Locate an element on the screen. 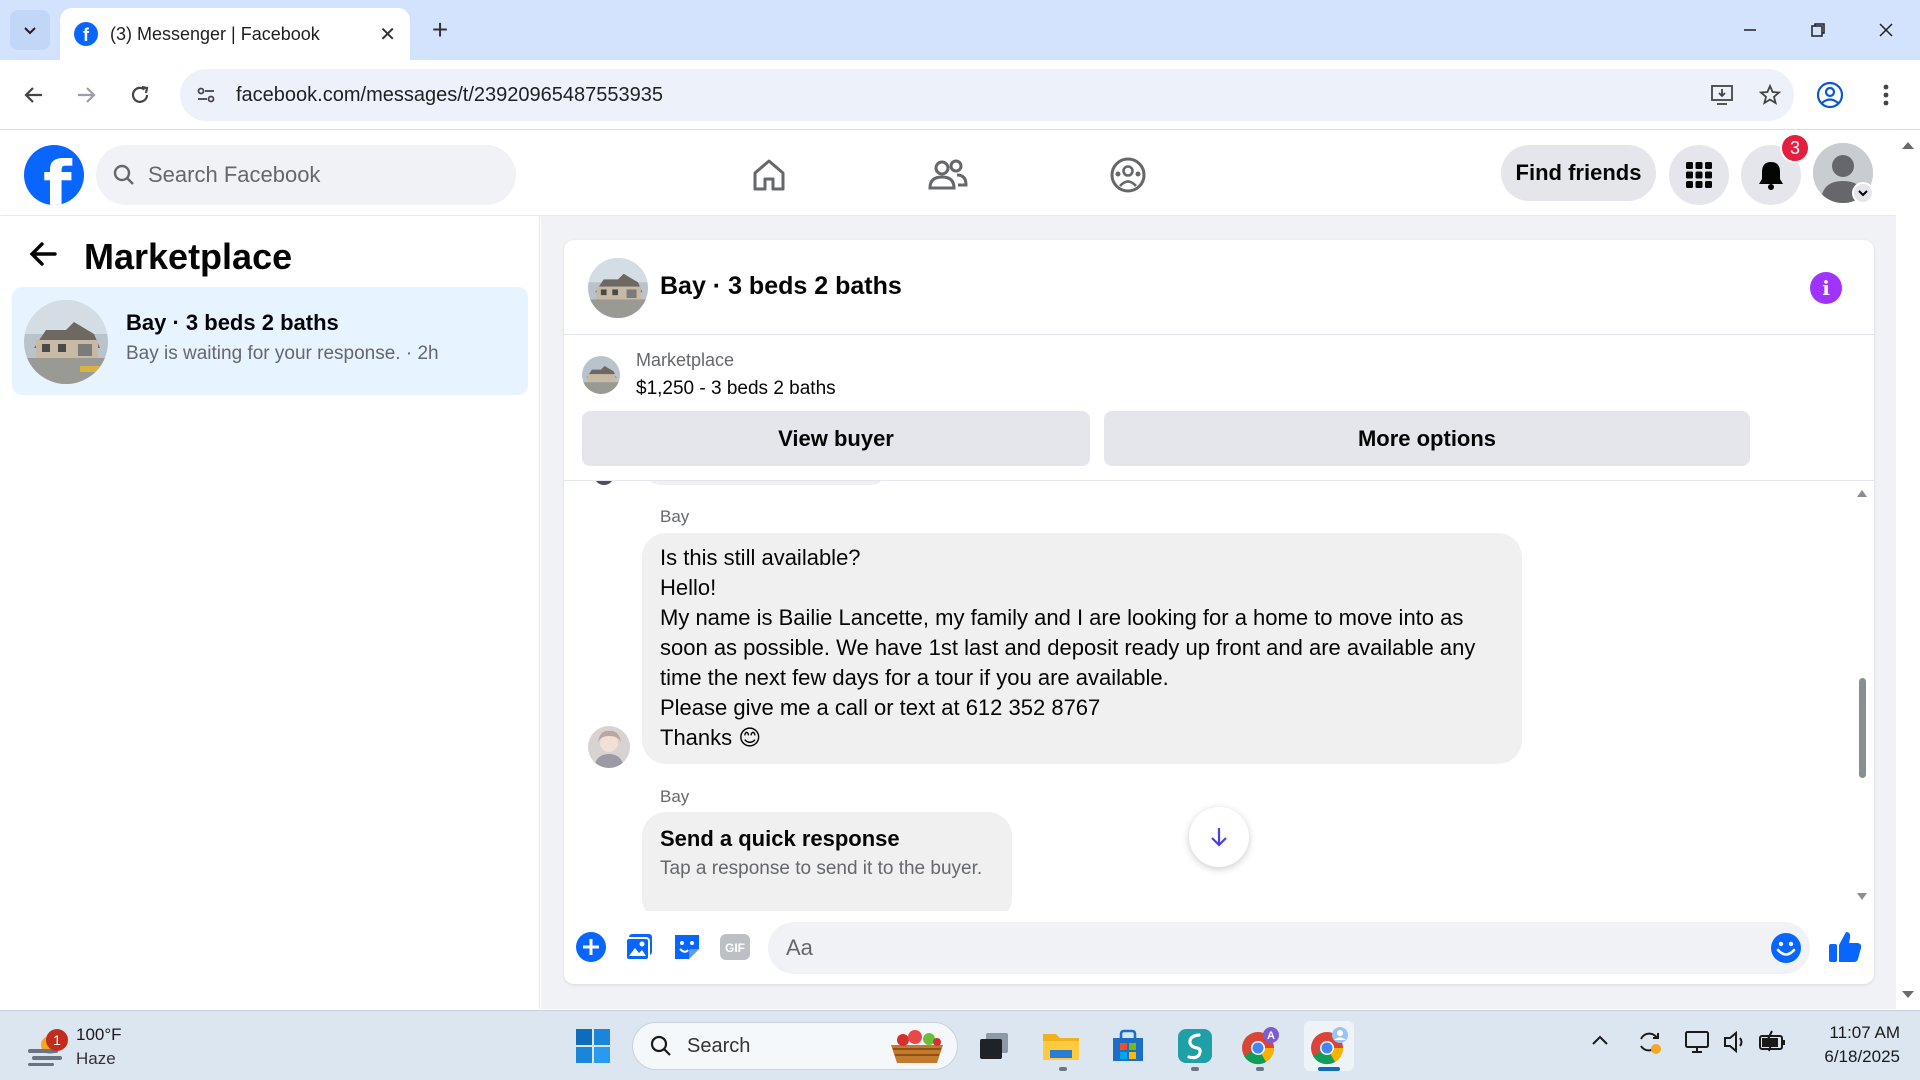  emoji-icon is located at coordinates (1786, 950).